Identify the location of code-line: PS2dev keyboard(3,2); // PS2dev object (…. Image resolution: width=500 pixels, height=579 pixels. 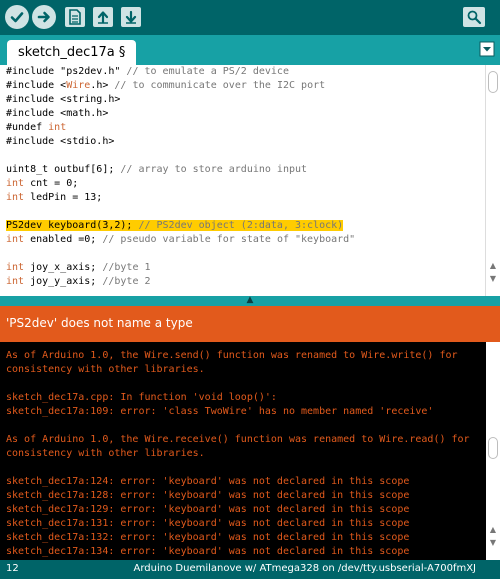
(246, 226).